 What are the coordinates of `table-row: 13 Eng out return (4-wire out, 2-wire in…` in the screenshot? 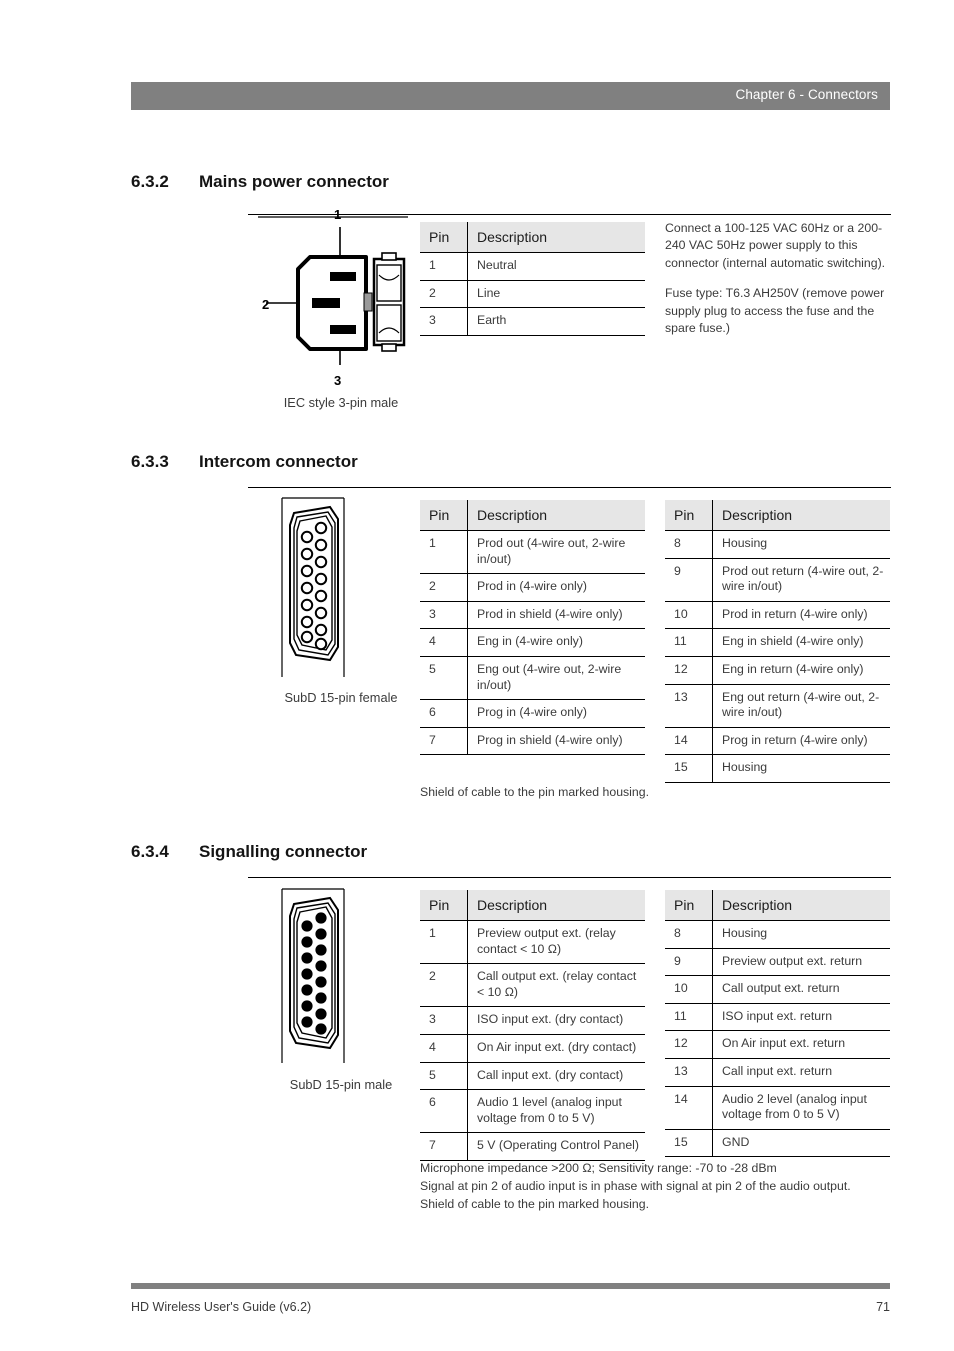 It's located at (777, 706).